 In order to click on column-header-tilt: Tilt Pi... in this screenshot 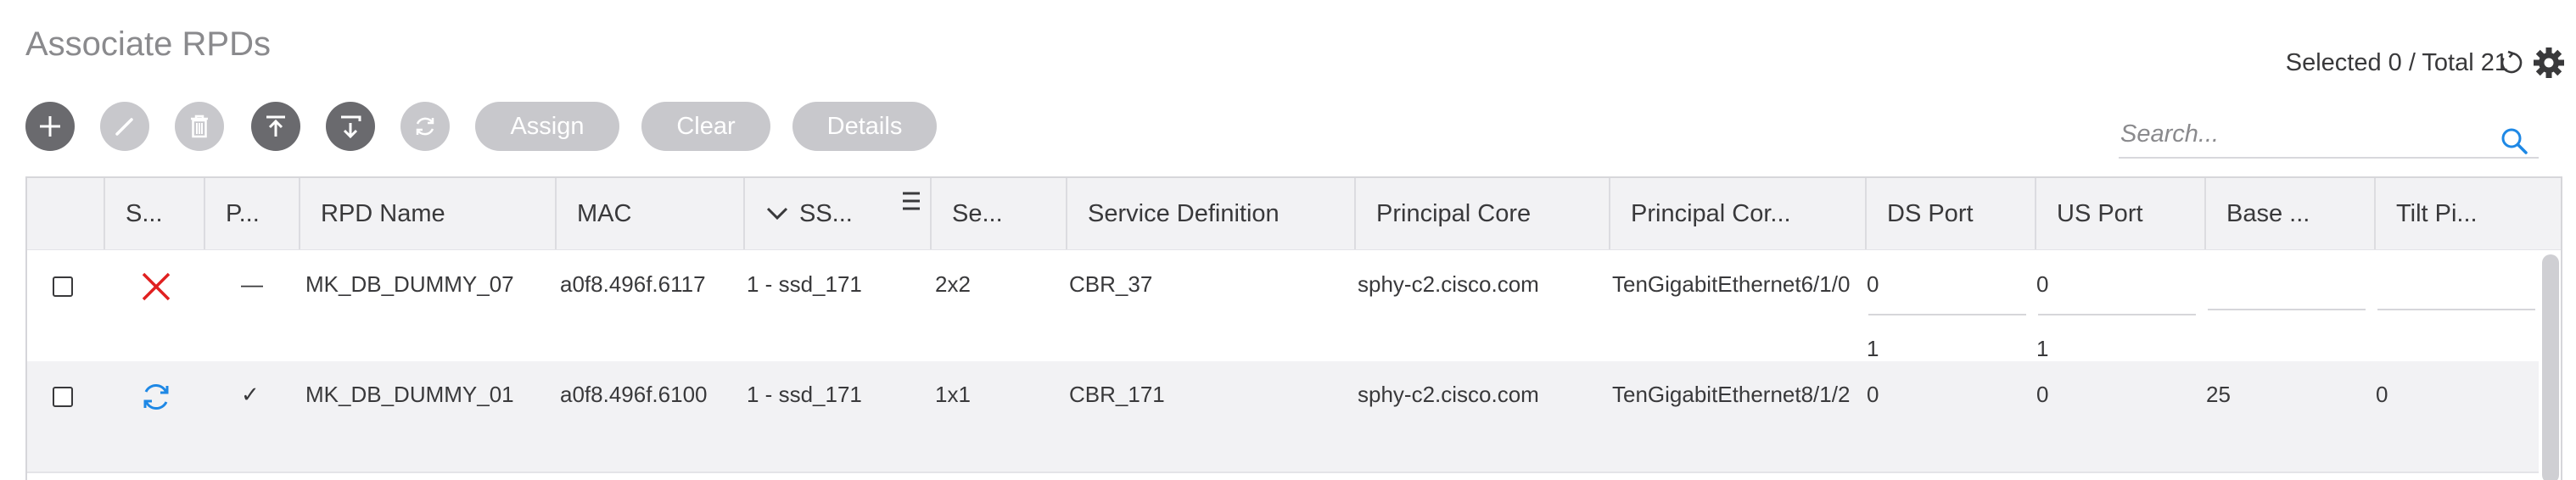, I will do `click(2459, 213)`.